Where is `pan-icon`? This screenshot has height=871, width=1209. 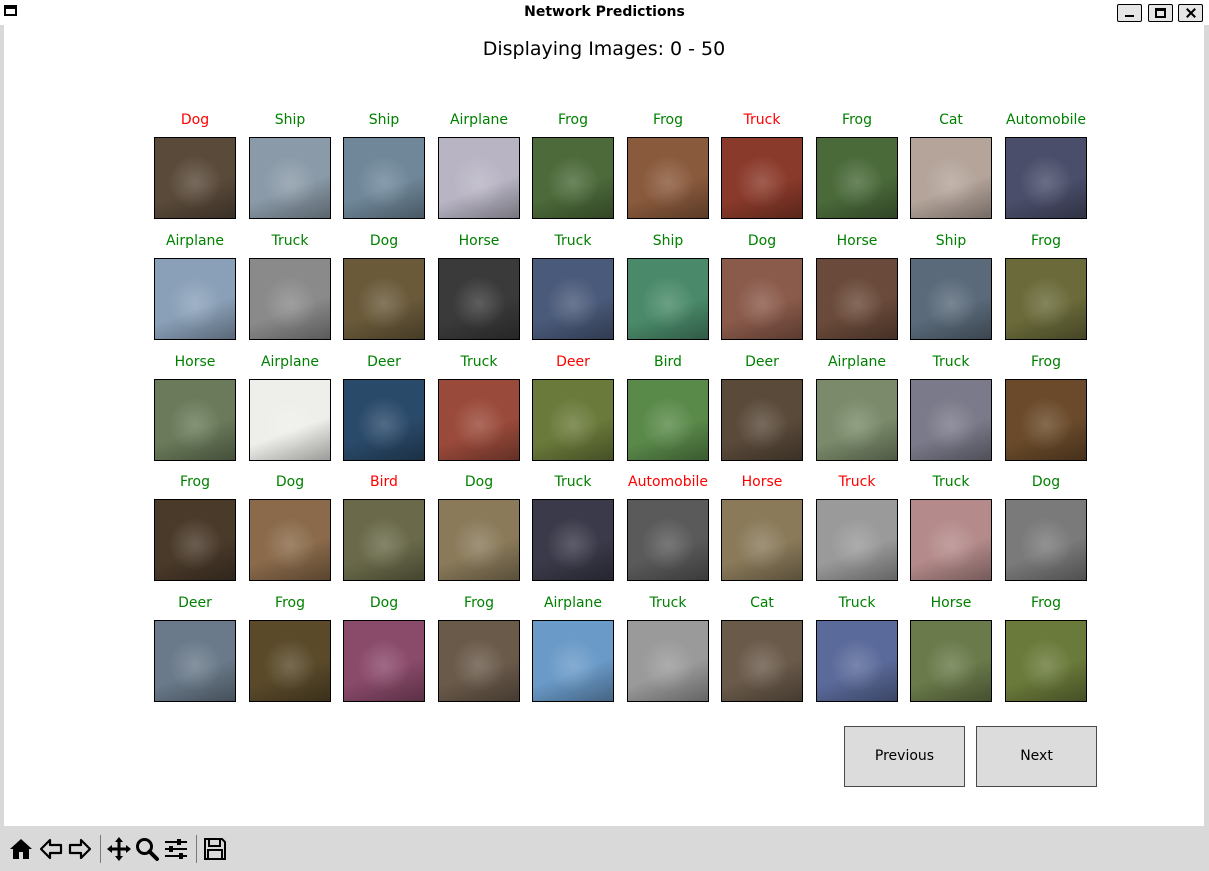 pan-icon is located at coordinates (119, 849).